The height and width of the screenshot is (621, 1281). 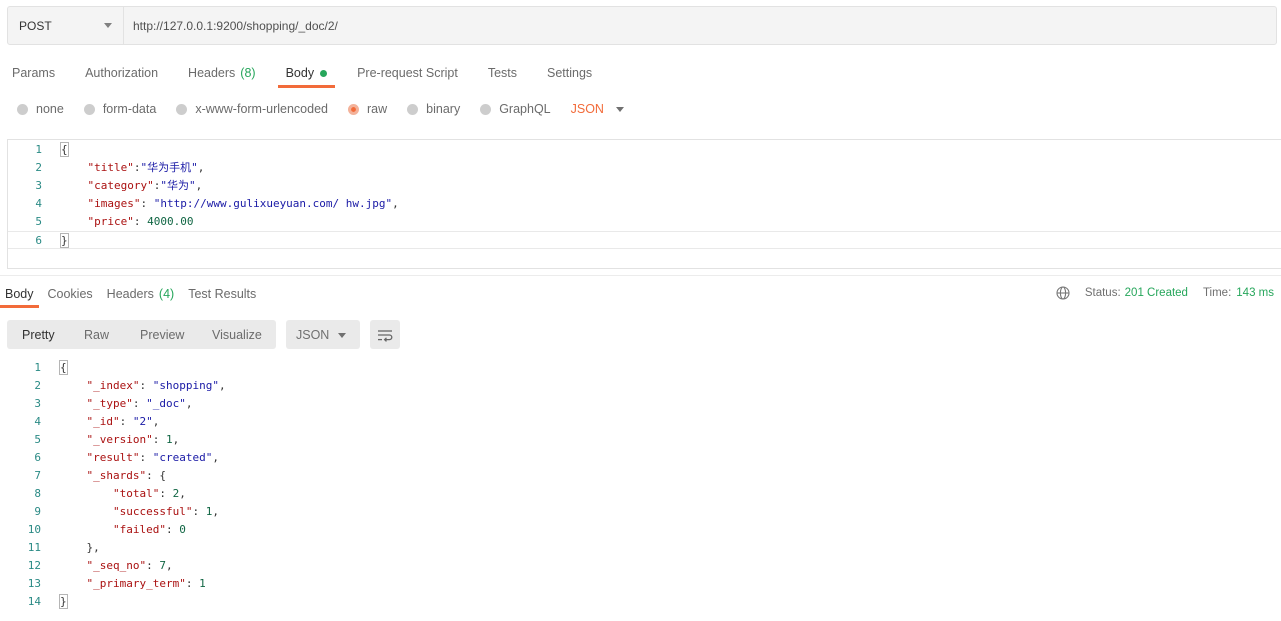 I want to click on radio-x-www-form-urlencoded: x-www-form-urlencoded, so click(x=252, y=109).